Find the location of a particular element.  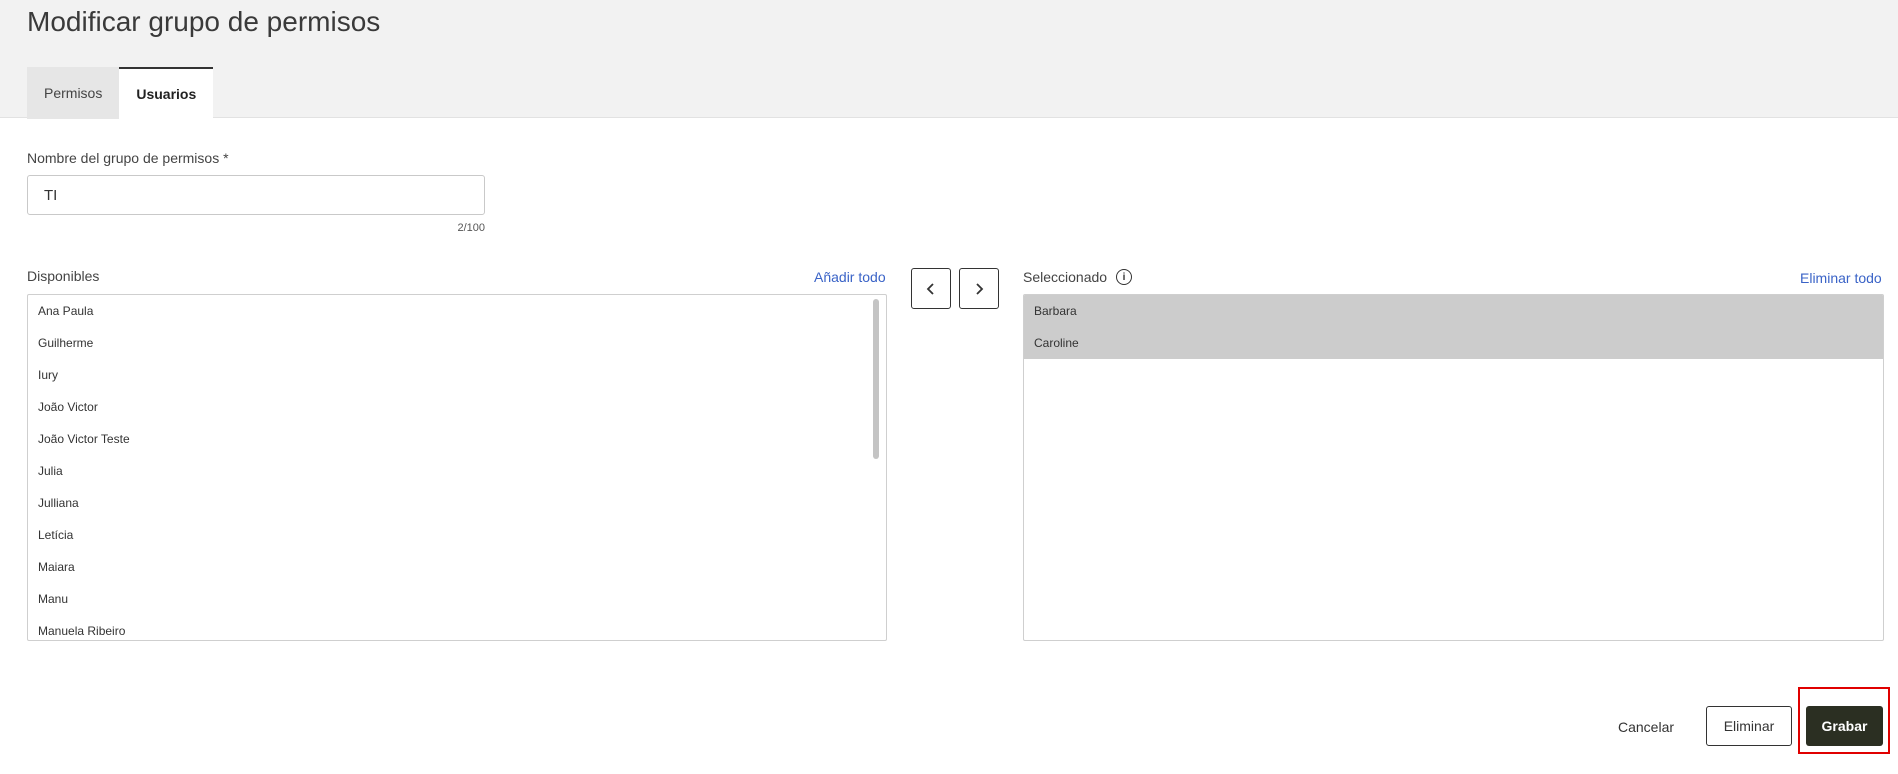

group-name-input is located at coordinates (256, 195).